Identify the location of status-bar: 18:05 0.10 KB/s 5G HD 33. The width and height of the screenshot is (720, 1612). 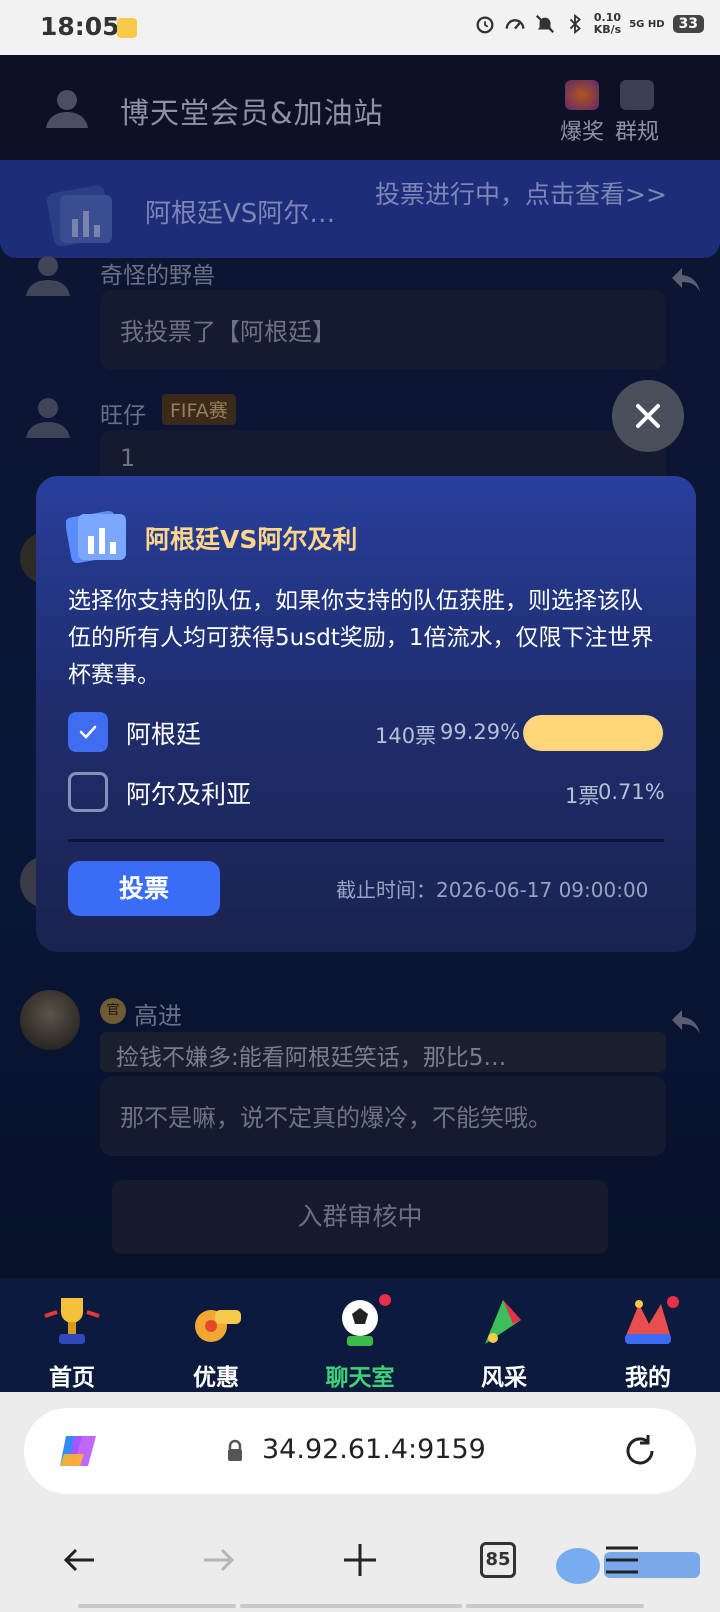
(360, 27).